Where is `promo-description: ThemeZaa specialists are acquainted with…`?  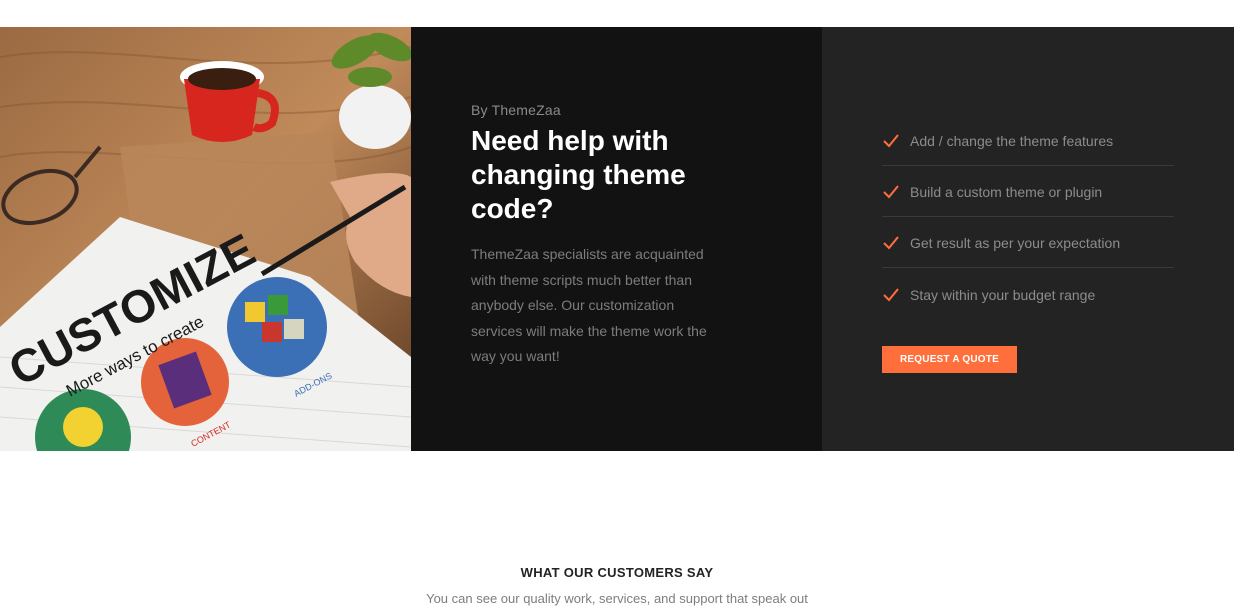 promo-description: ThemeZaa specialists are acquainted with… is located at coordinates (589, 305).